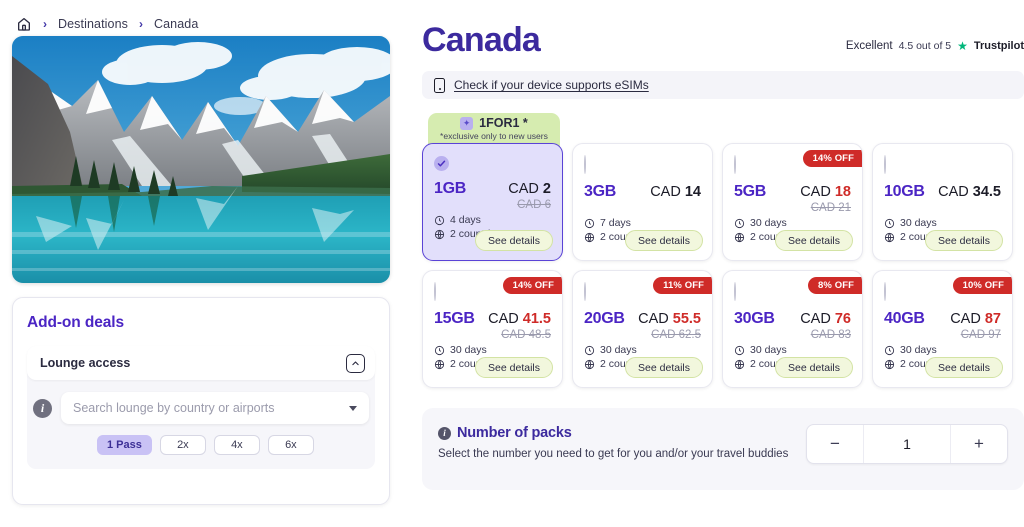  What do you see at coordinates (935, 37) in the screenshot?
I see `trustpilot-rating: Excellent 4.5 out of 5 ★ Trustpilot` at bounding box center [935, 37].